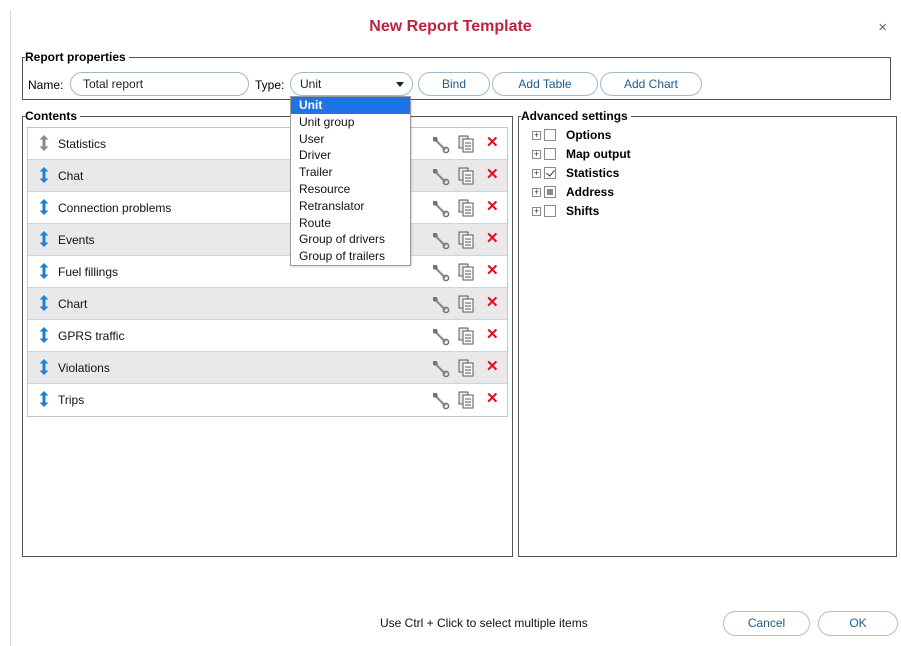 The height and width of the screenshot is (646, 901). Describe the element at coordinates (82, 144) in the screenshot. I see `content-row-label: Statistics` at that location.